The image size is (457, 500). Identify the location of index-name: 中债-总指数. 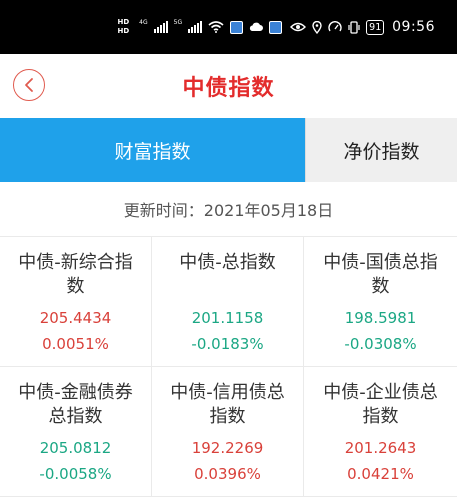
(227, 262).